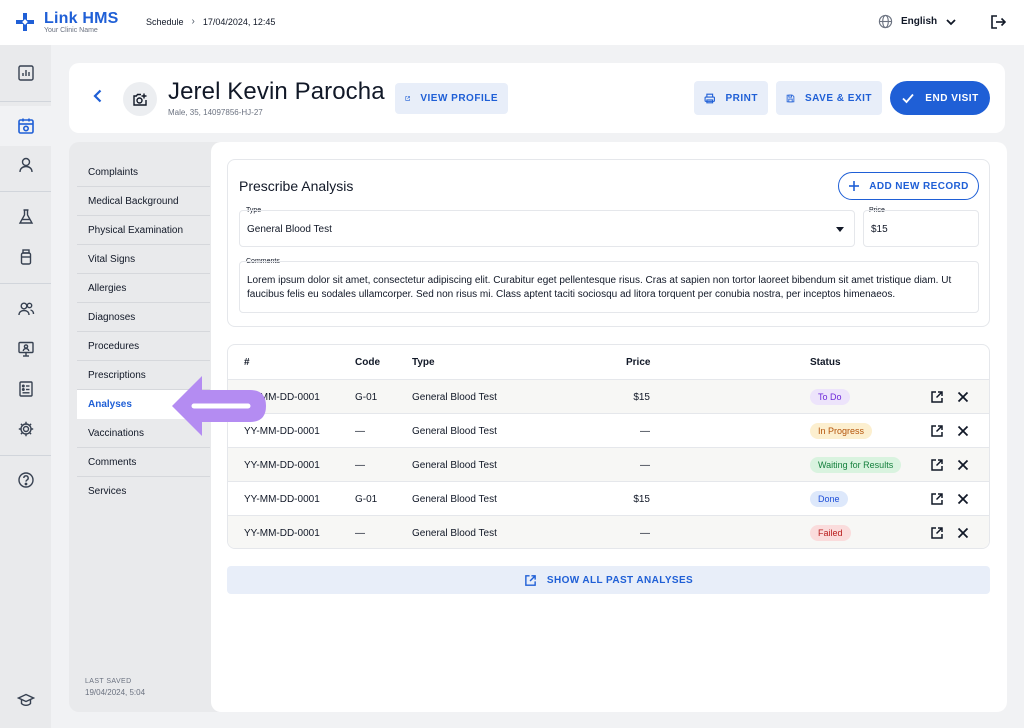  What do you see at coordinates (215, 112) in the screenshot?
I see `patient-meta: Male, 35, 14097856-HJ-27` at bounding box center [215, 112].